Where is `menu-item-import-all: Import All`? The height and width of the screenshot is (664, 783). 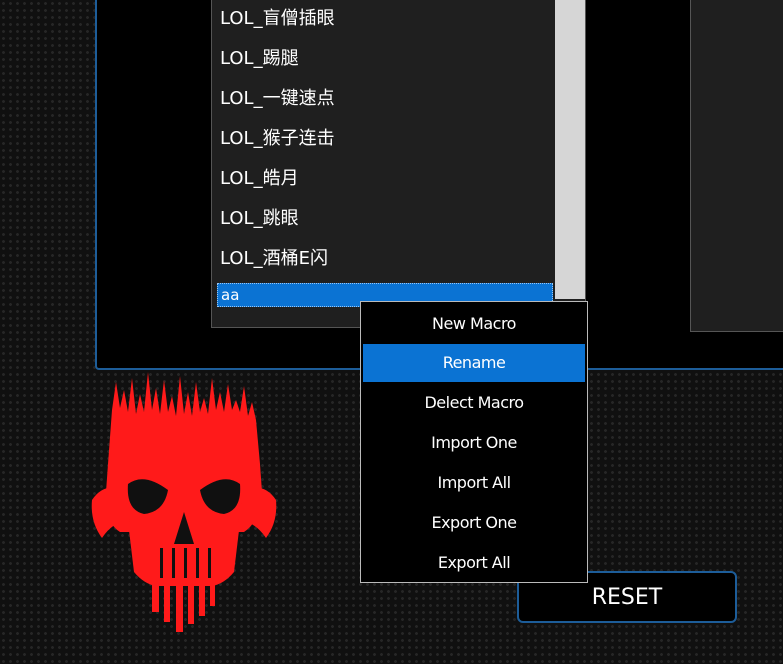 menu-item-import-all: Import All is located at coordinates (474, 483).